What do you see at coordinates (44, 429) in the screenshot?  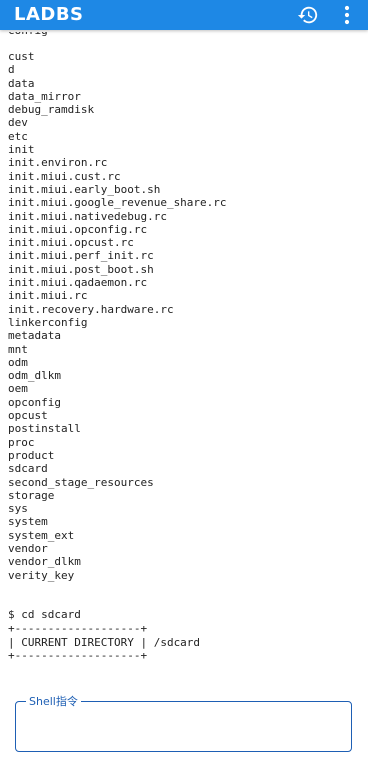 I see `listing-entry: postinstall` at bounding box center [44, 429].